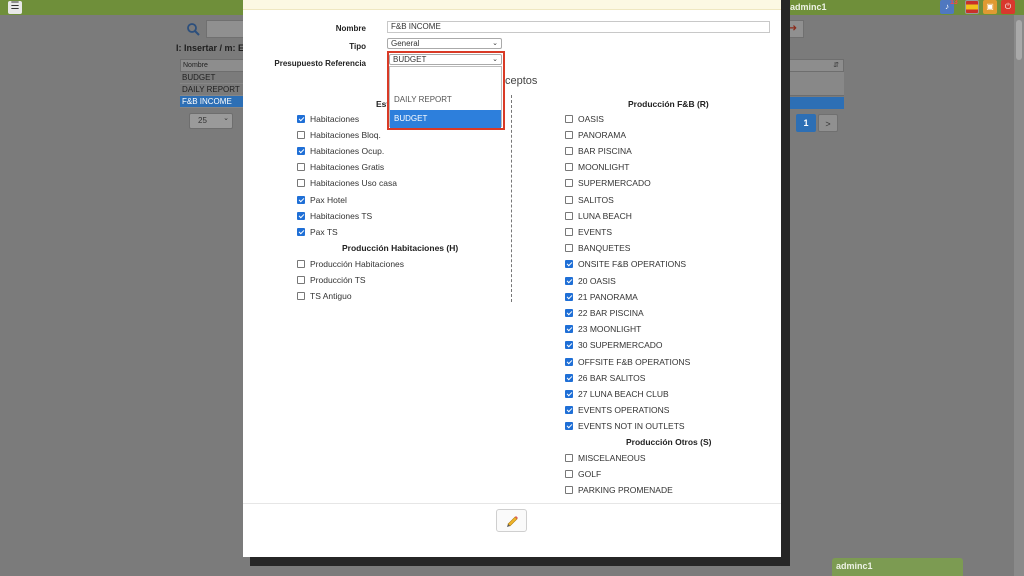 The image size is (1024, 576). I want to click on chevron-down-icon: ⌄, so click(495, 43).